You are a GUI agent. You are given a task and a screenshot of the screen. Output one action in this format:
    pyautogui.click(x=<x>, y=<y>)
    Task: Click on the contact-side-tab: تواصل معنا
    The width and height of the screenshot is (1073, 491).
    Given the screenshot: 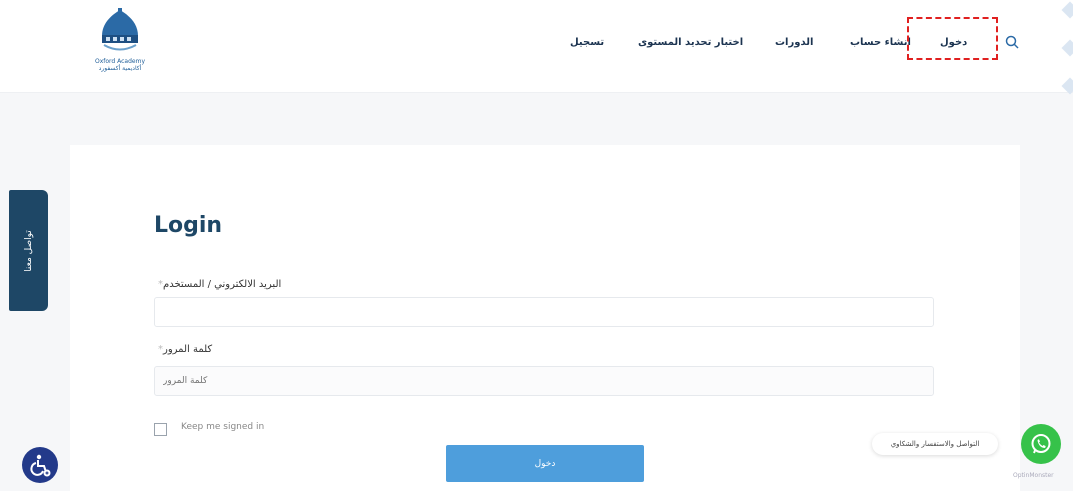 What is the action you would take?
    pyautogui.click(x=28, y=250)
    